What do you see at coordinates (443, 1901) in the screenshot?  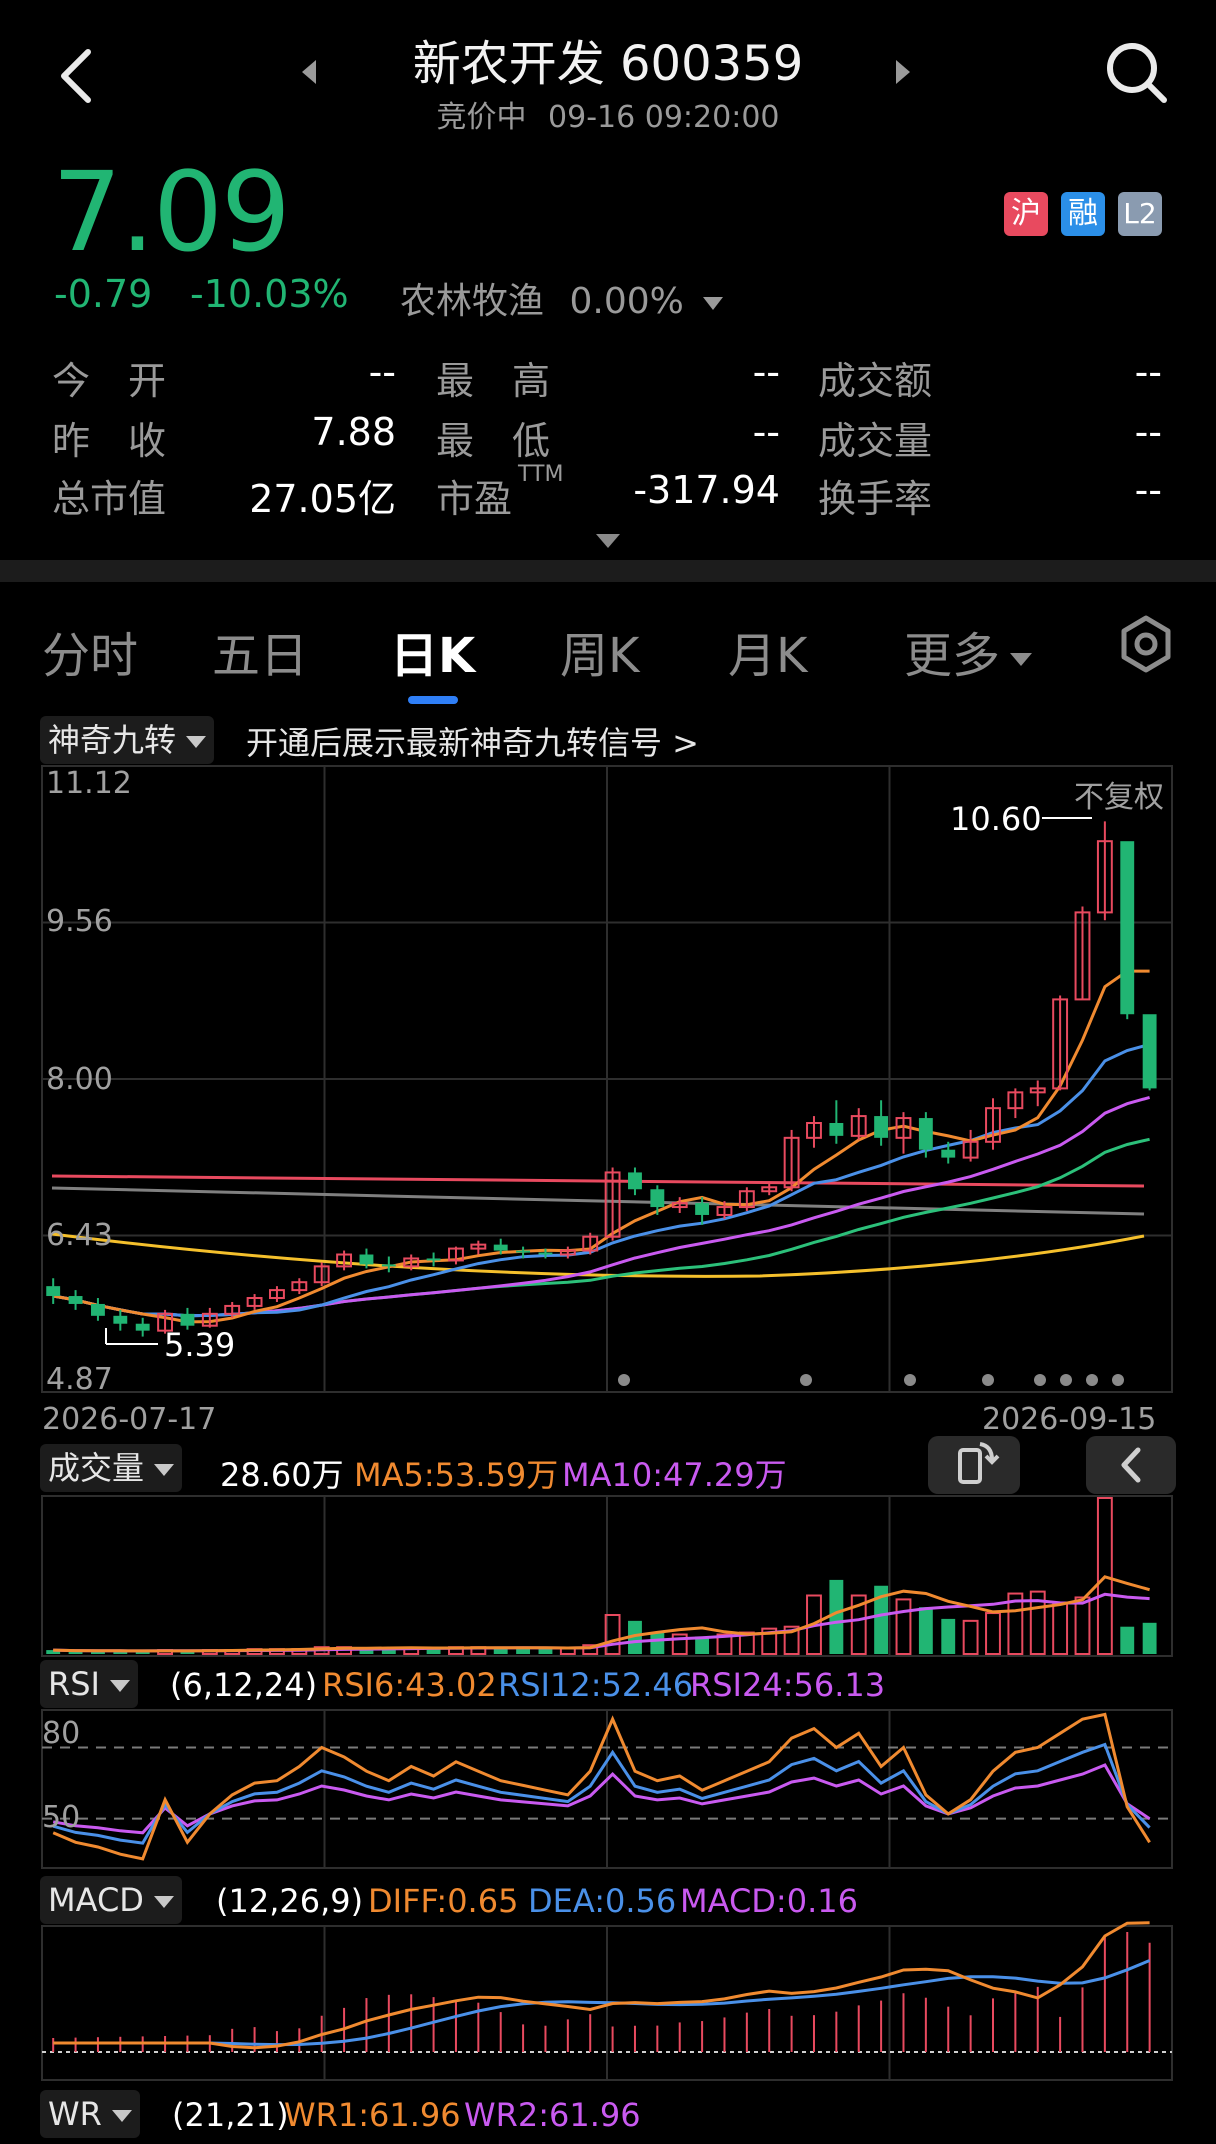 I see `macd-diff: DIFF:0.65` at bounding box center [443, 1901].